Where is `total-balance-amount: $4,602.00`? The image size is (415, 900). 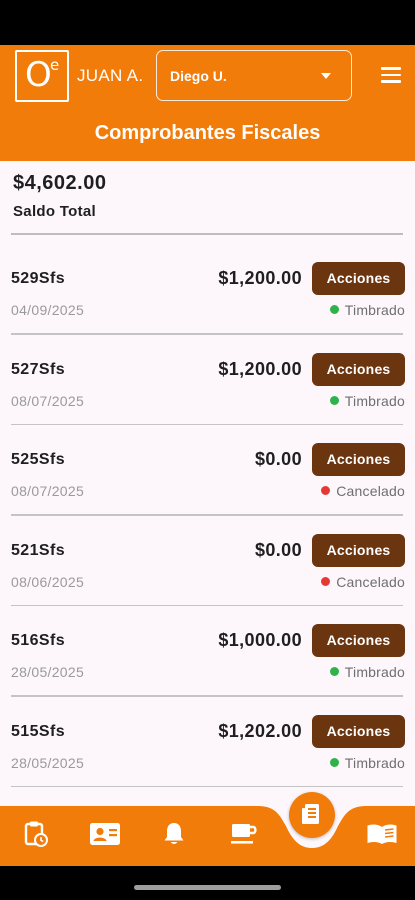 total-balance-amount: $4,602.00 is located at coordinates (60, 183).